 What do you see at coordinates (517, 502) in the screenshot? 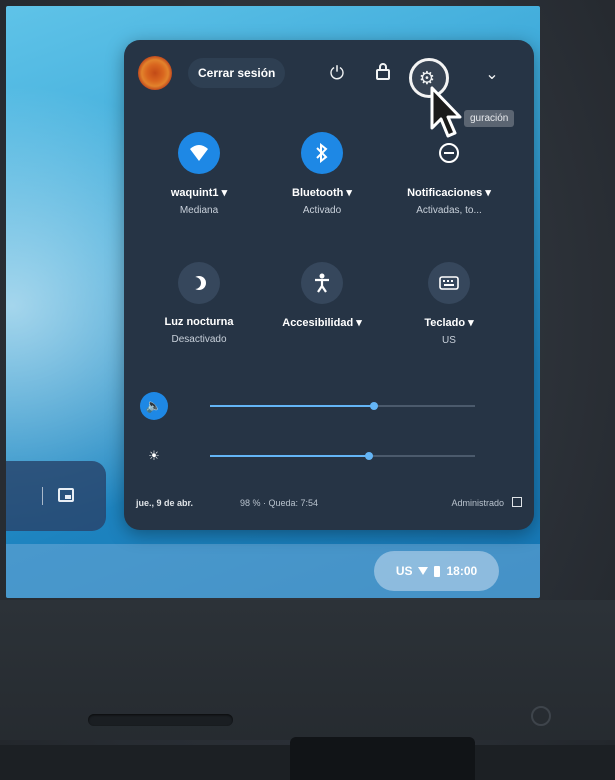
I see `enterprise-icon` at bounding box center [517, 502].